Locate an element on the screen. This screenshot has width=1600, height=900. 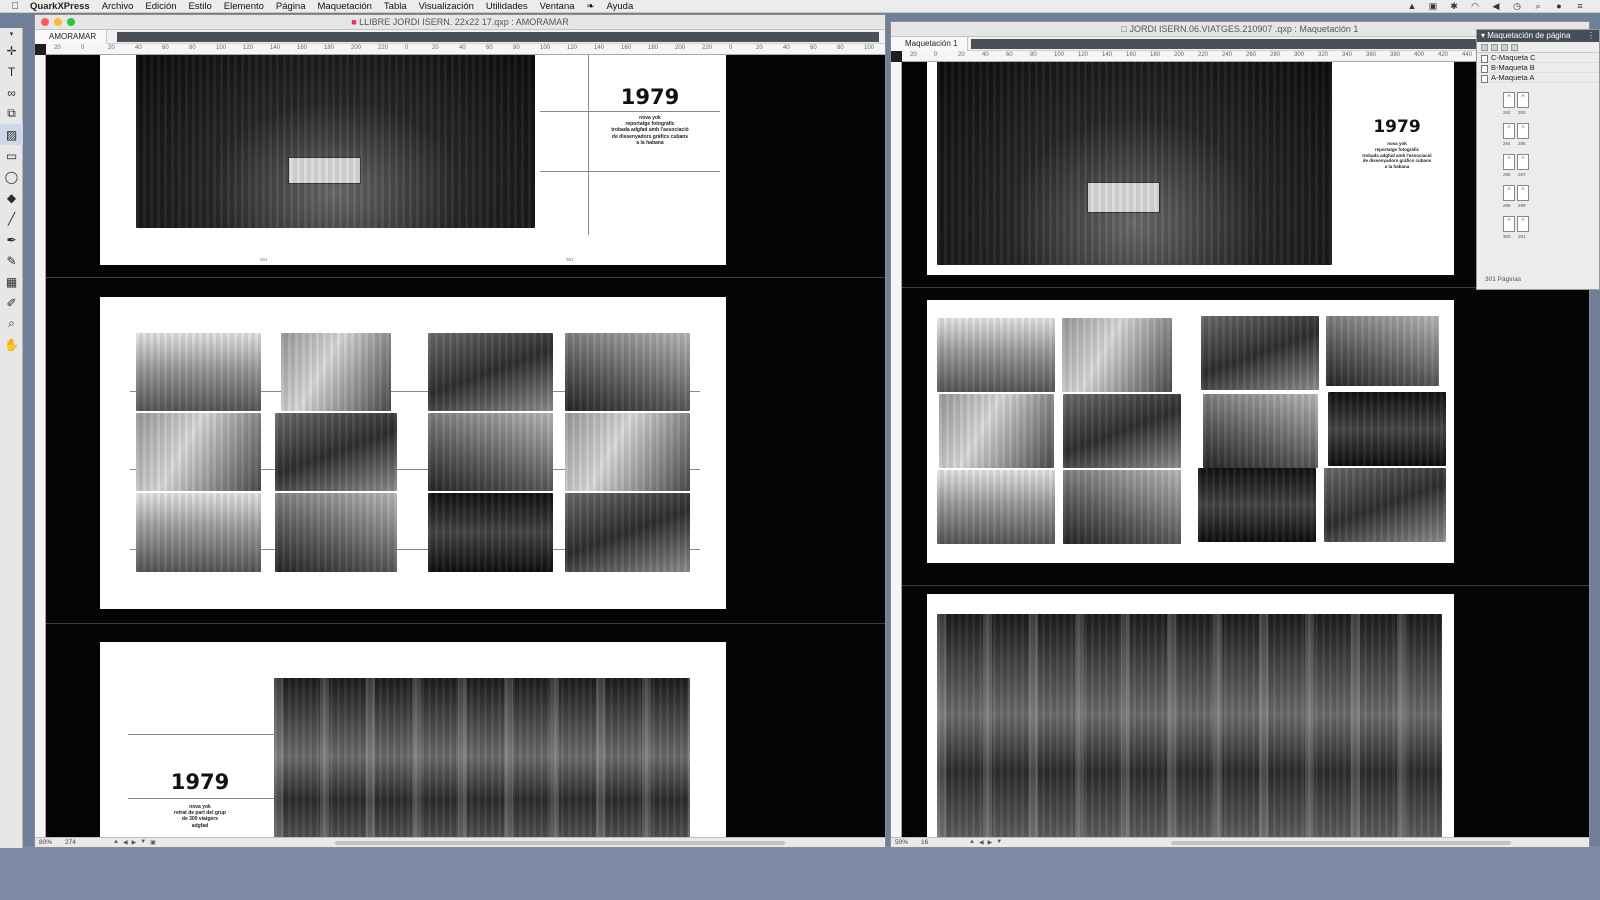
palette-collapse-icon: ▾ is located at coordinates (11, 34).